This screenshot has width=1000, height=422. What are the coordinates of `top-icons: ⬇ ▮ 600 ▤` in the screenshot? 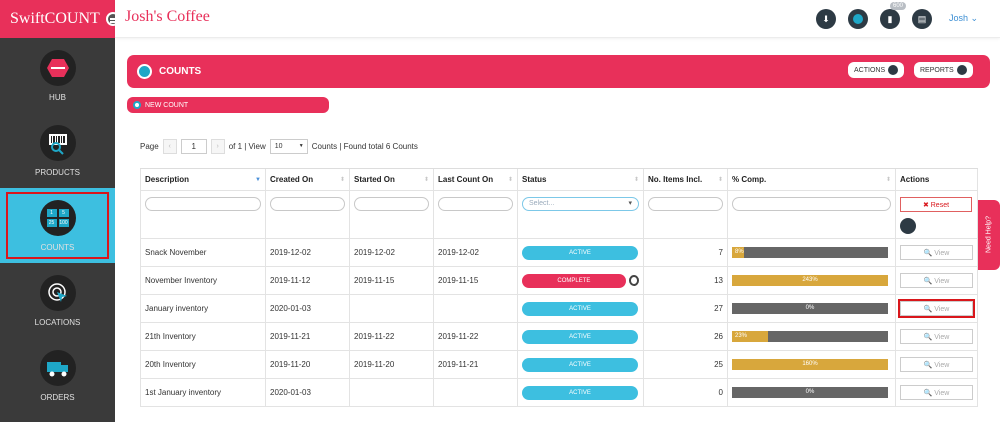 It's located at (874, 15).